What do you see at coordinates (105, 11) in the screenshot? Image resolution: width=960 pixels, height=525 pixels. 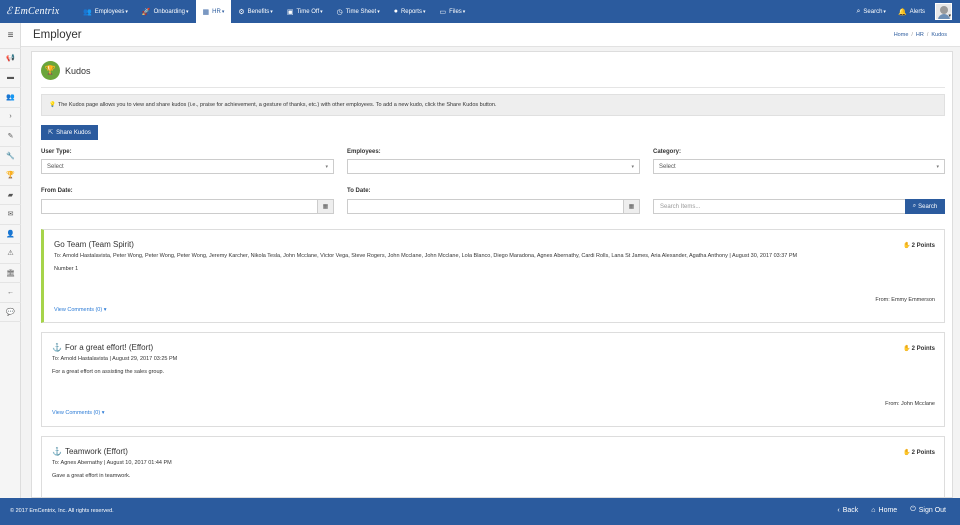 I see `nav-employees: 👥 Employees ▾` at bounding box center [105, 11].